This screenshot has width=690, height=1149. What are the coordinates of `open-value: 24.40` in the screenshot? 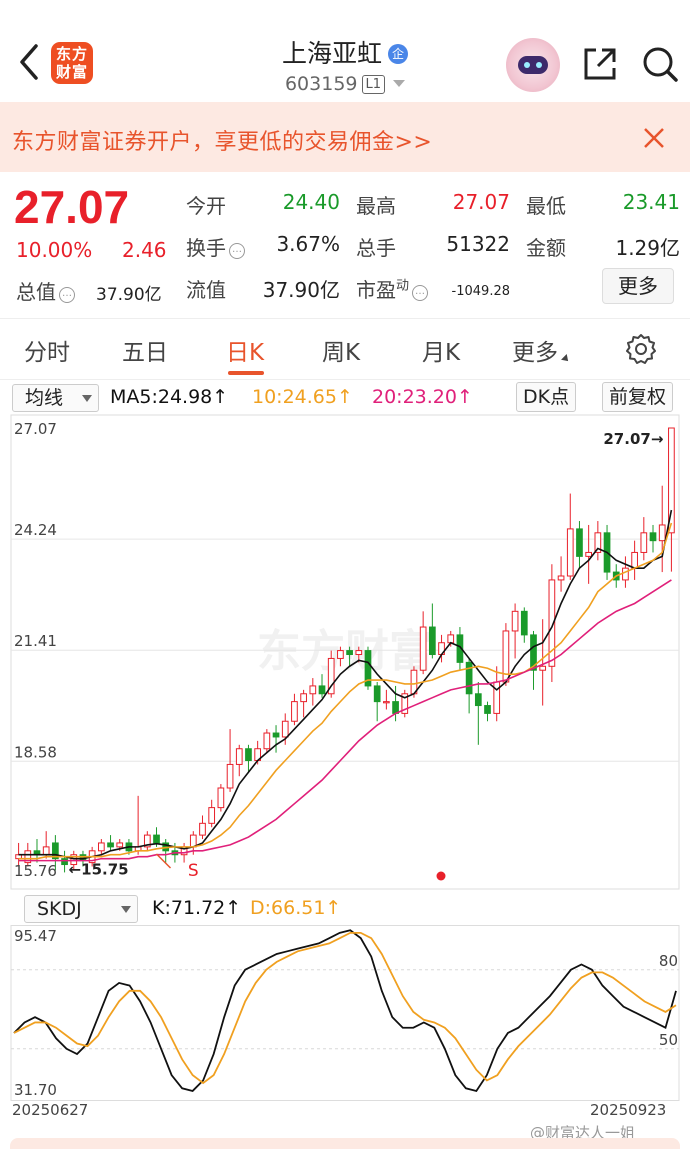 It's located at (311, 202).